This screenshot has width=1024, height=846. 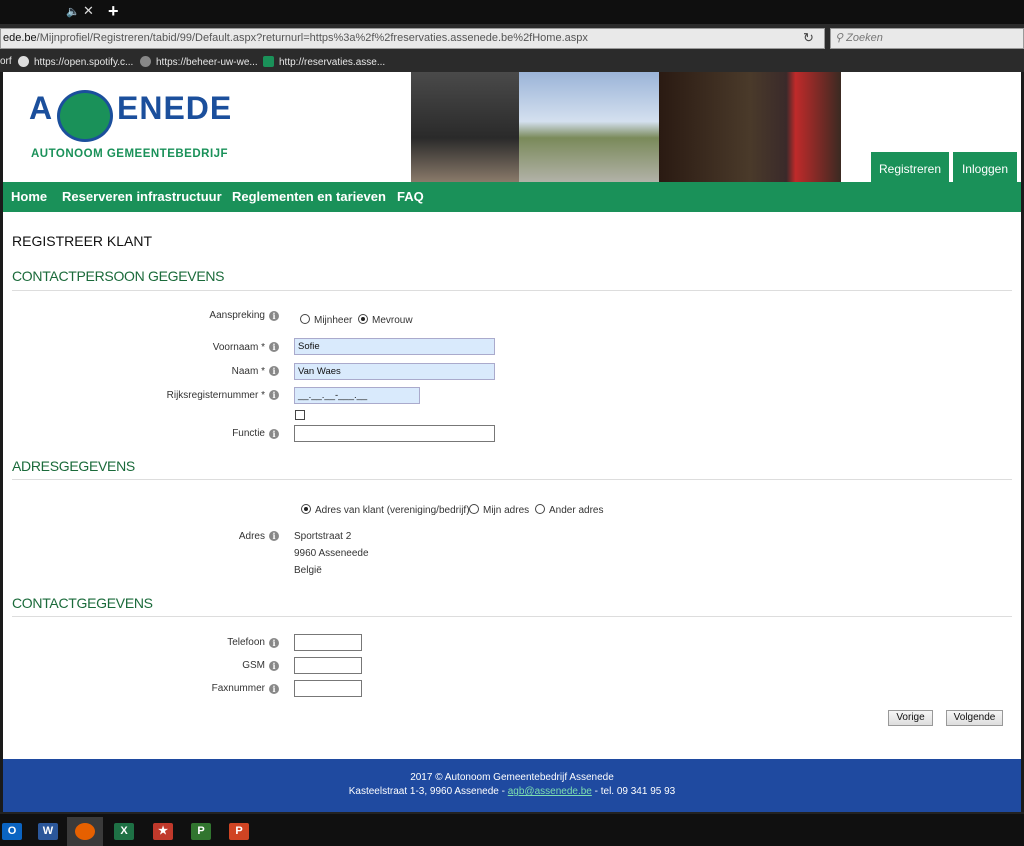 What do you see at coordinates (300, 415) in the screenshot?
I see `national-id-checkbox` at bounding box center [300, 415].